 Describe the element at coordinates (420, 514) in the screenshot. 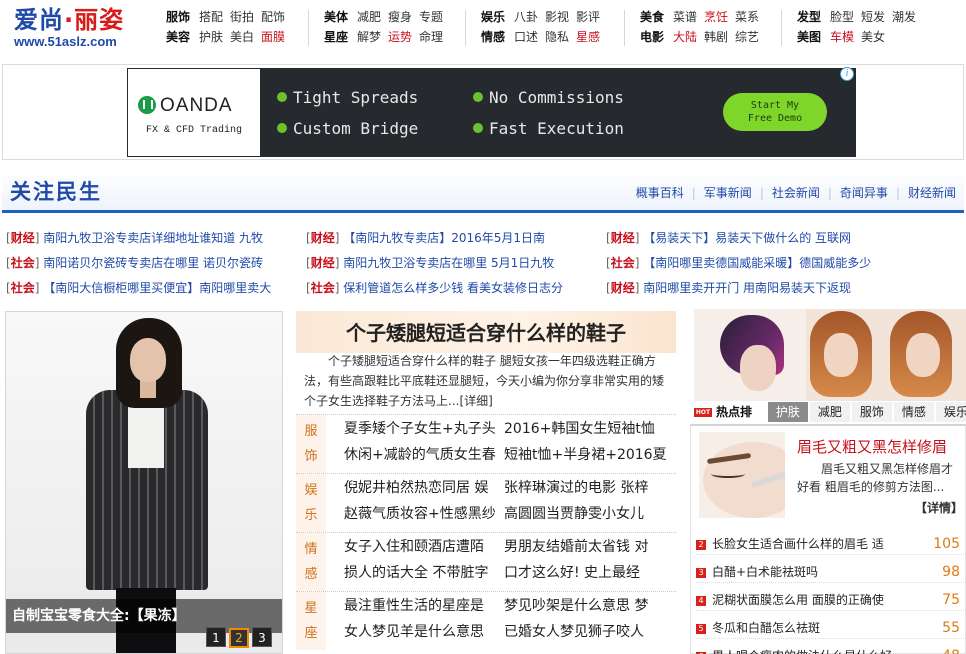

I see `category-article-link: 赵薇气质妆容+性感黑纱` at that location.